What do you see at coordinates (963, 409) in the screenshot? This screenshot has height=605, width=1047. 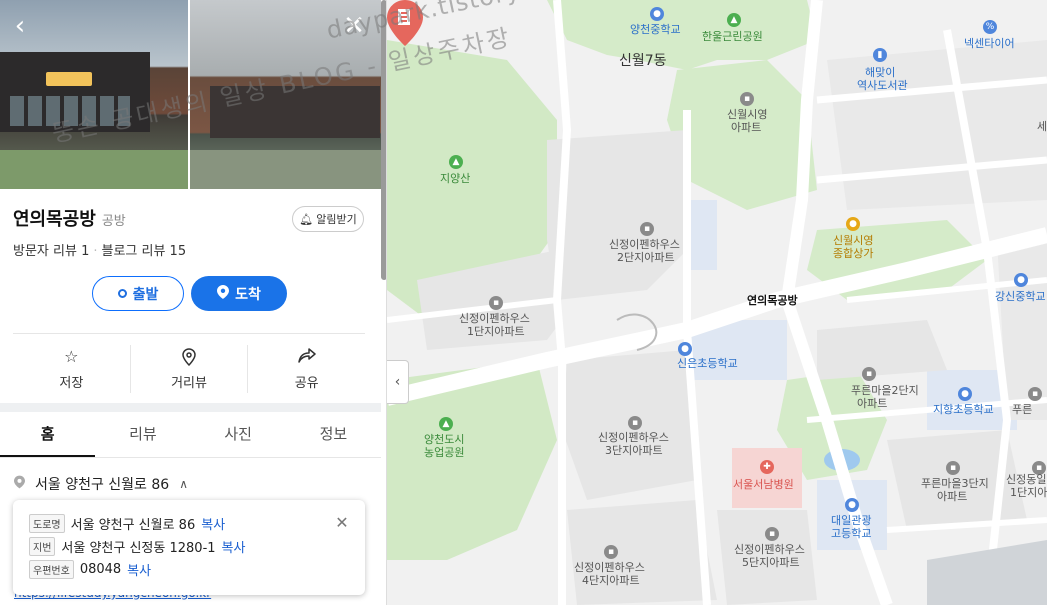 I see `map-label: 지향초등학교` at bounding box center [963, 409].